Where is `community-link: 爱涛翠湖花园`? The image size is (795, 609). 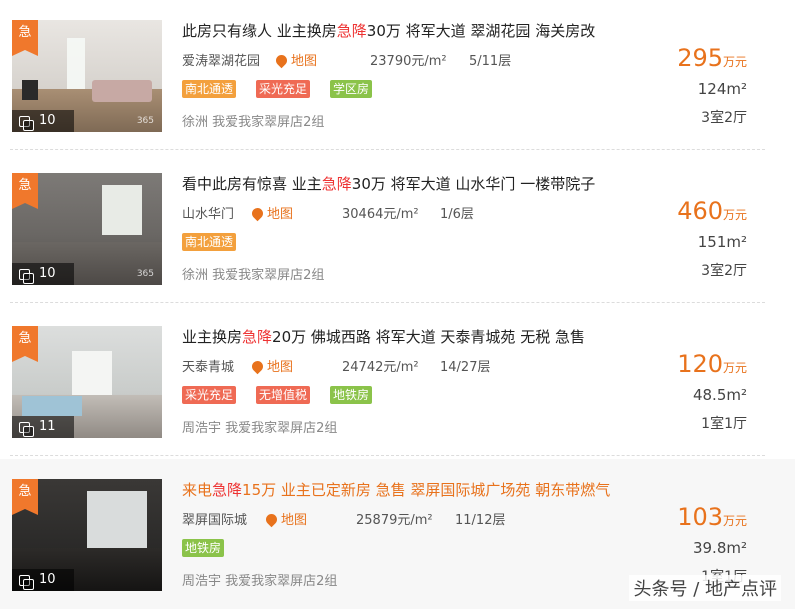
community-link: 爱涛翠湖花园 is located at coordinates (221, 59).